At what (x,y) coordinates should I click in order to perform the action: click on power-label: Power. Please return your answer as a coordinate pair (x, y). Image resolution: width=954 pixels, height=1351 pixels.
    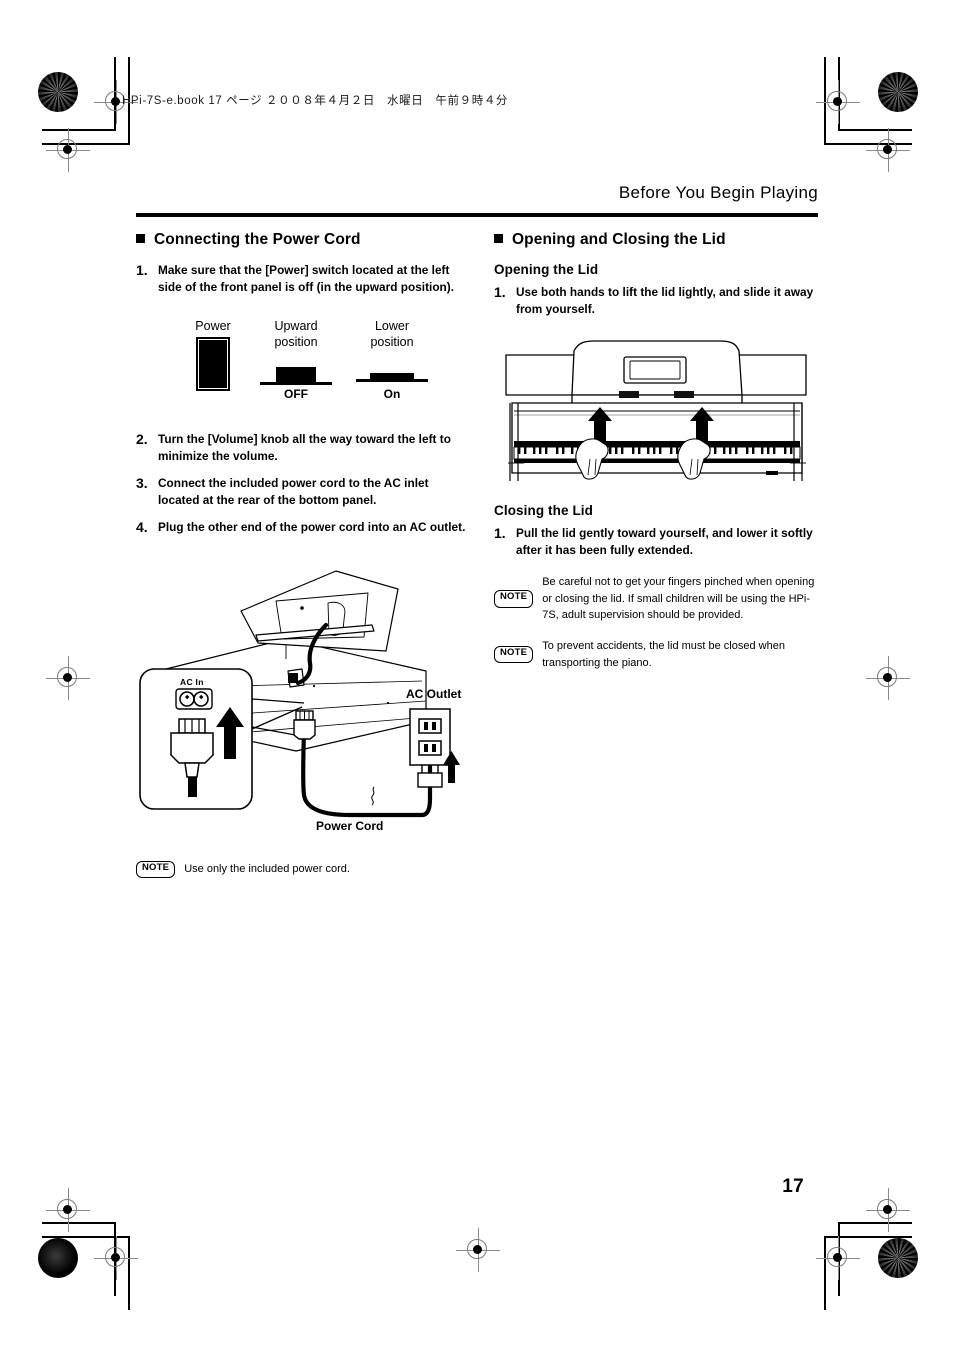
    Looking at the image, I should click on (213, 325).